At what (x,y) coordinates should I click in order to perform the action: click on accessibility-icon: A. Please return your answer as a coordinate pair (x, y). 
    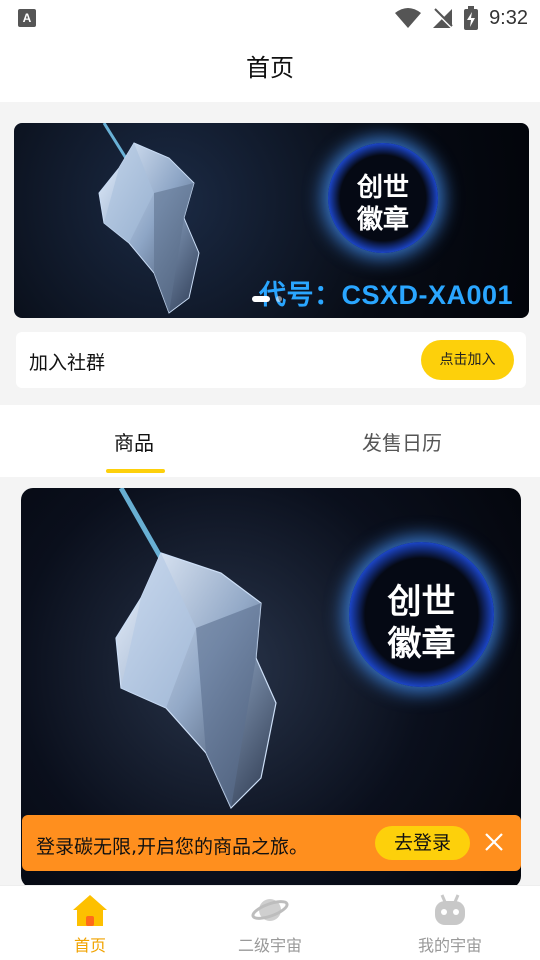
    Looking at the image, I should click on (27, 18).